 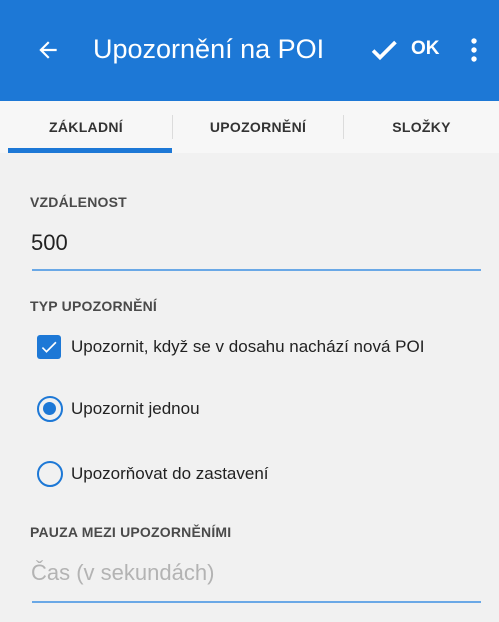 What do you see at coordinates (135, 409) in the screenshot?
I see `radio-alert-once-label: Upozornit jednou` at bounding box center [135, 409].